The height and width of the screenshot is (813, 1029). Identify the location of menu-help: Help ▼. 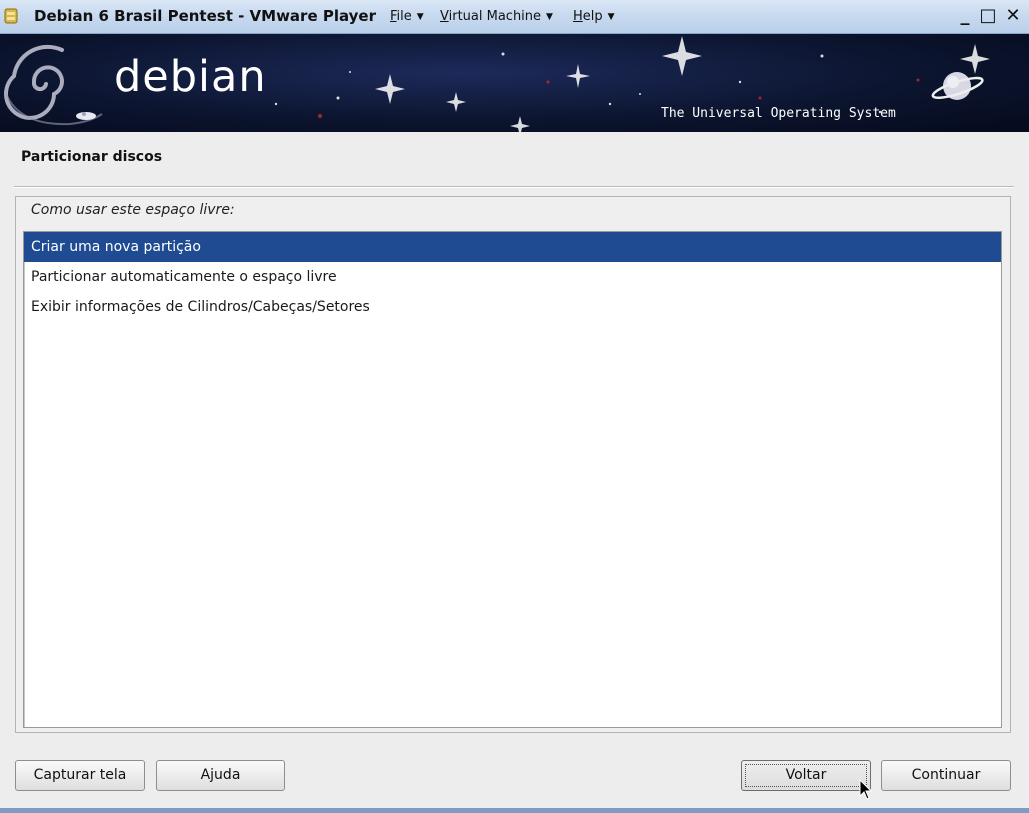
(594, 16).